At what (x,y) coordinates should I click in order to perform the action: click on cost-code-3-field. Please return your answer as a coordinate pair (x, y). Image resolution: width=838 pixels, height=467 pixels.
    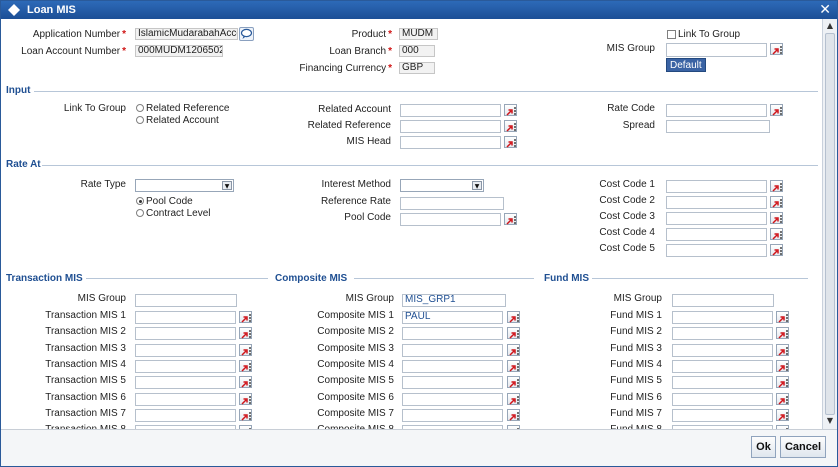
    Looking at the image, I should click on (716, 218).